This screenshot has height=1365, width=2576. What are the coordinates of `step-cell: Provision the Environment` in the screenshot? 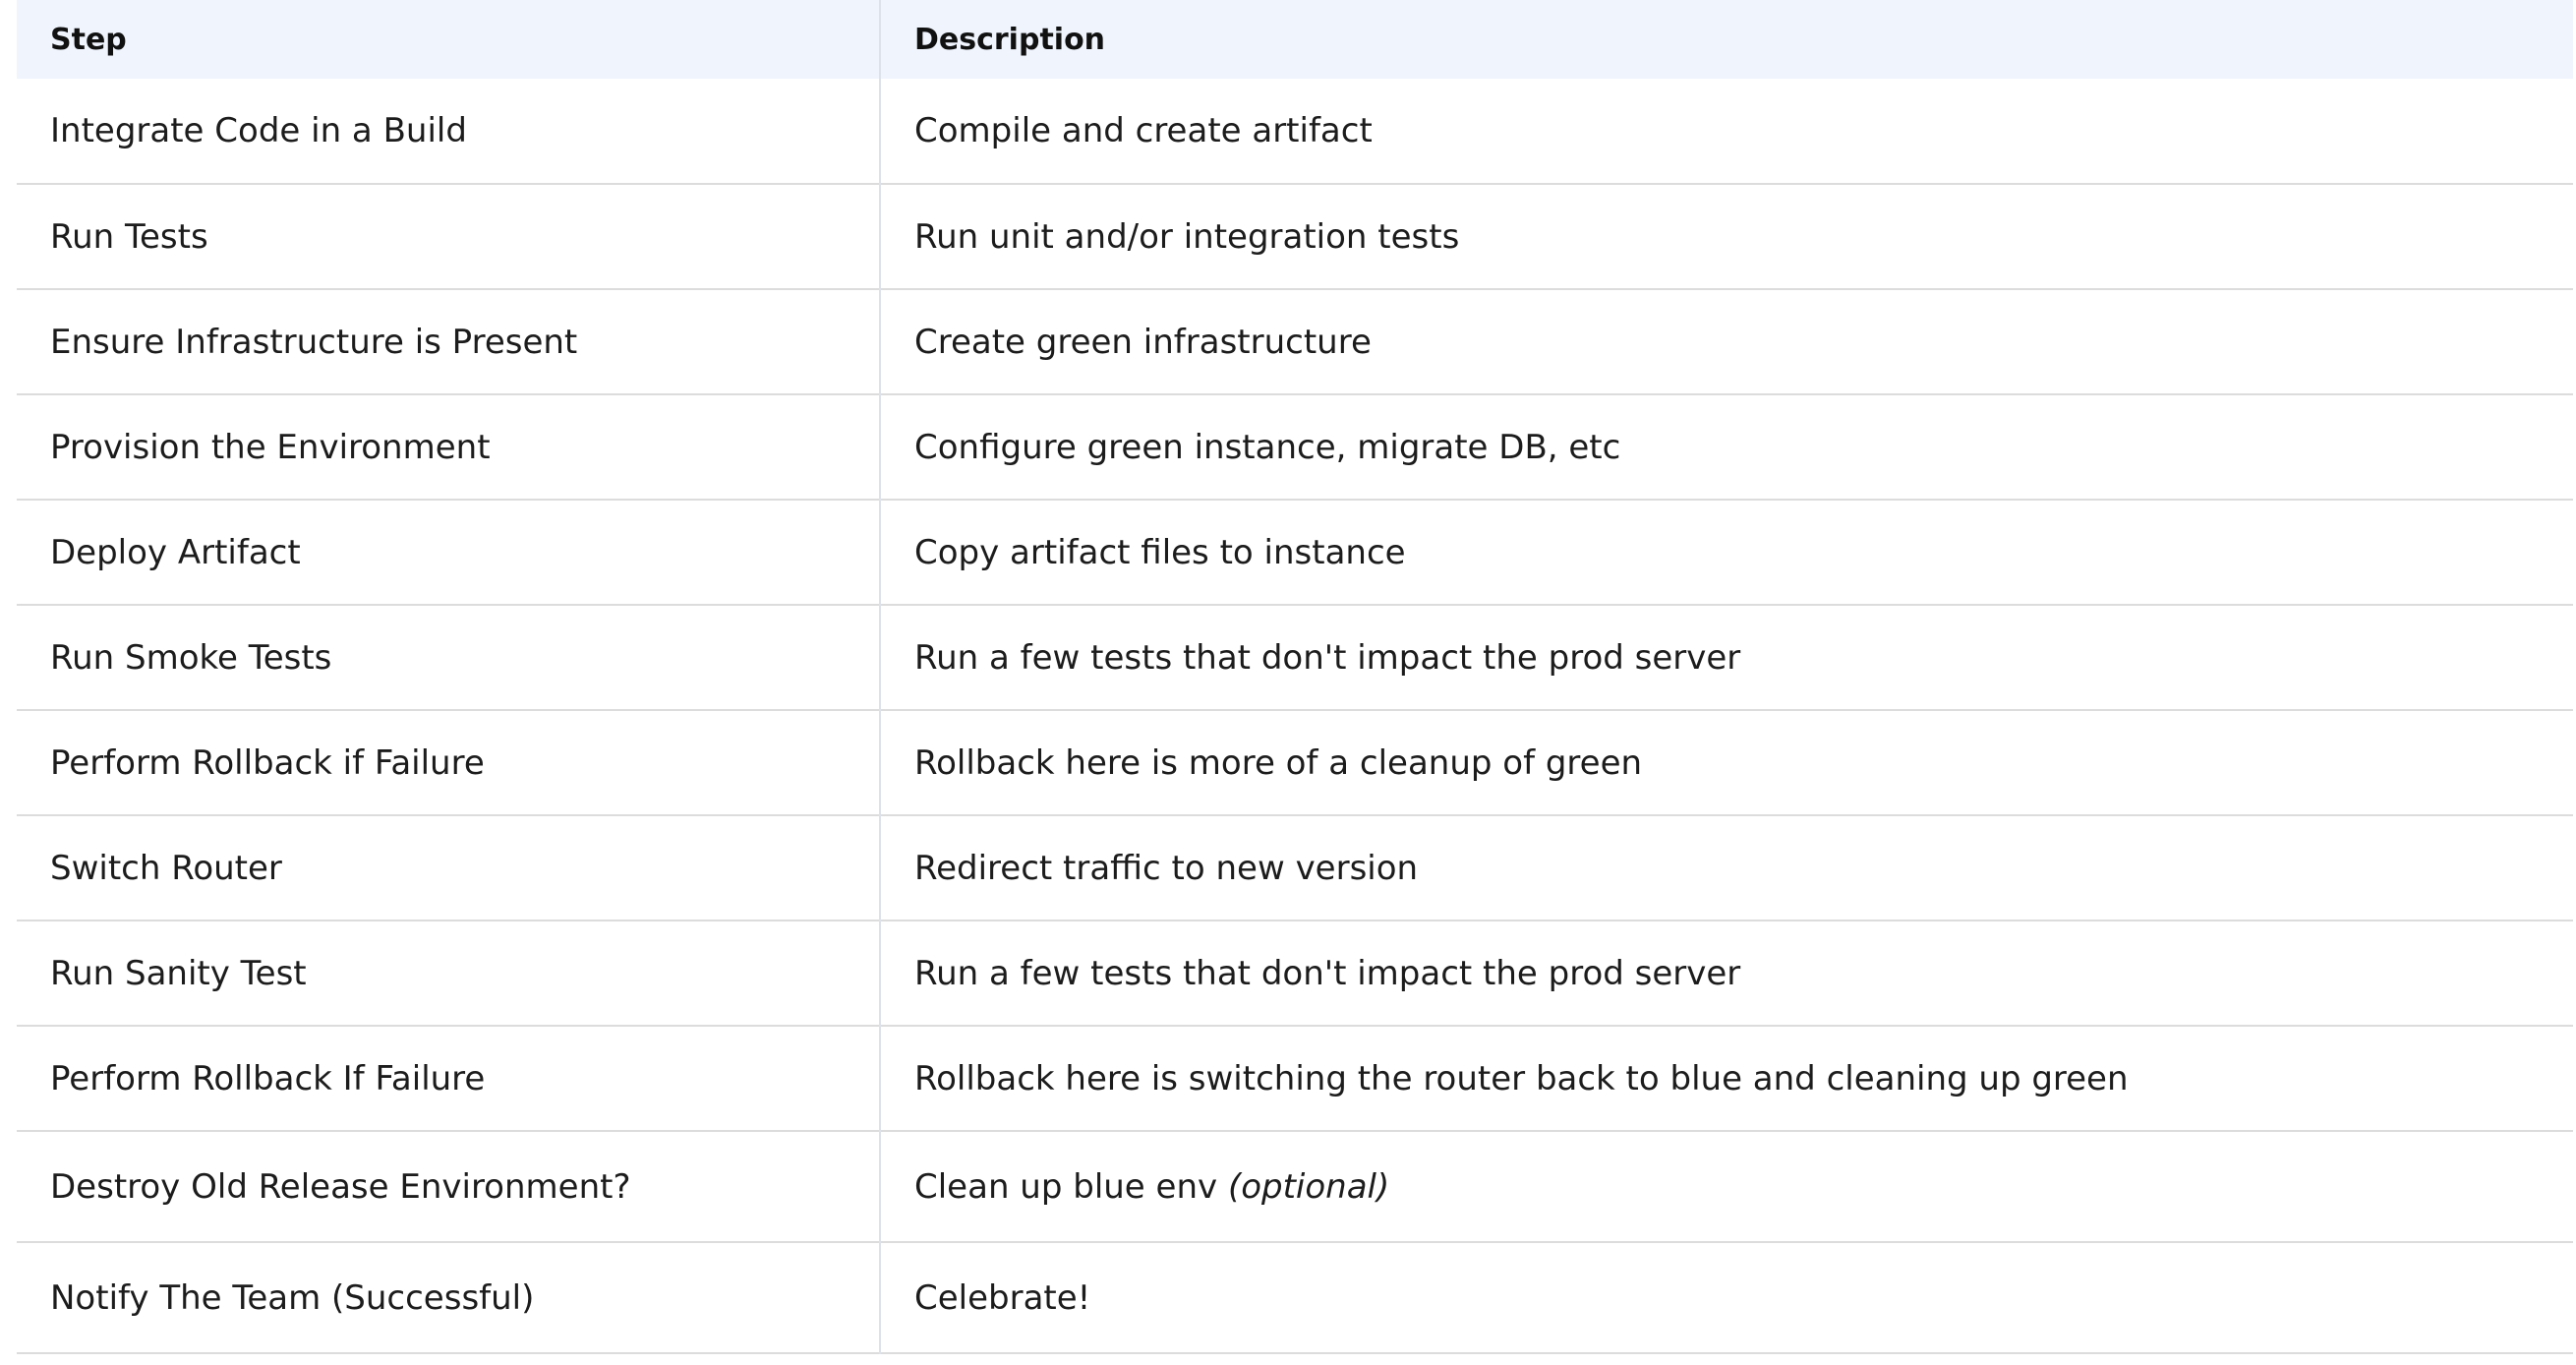 It's located at (449, 447).